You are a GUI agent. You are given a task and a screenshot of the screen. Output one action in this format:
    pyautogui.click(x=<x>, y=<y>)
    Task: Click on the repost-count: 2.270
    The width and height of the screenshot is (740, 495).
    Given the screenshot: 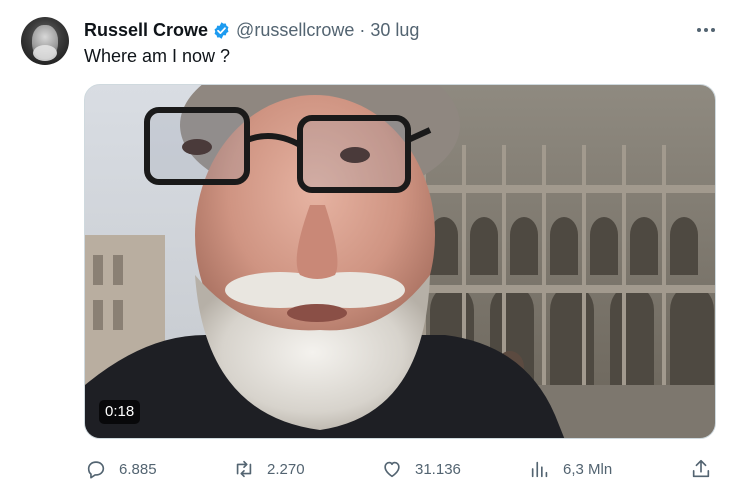 What is the action you would take?
    pyautogui.click(x=286, y=469)
    